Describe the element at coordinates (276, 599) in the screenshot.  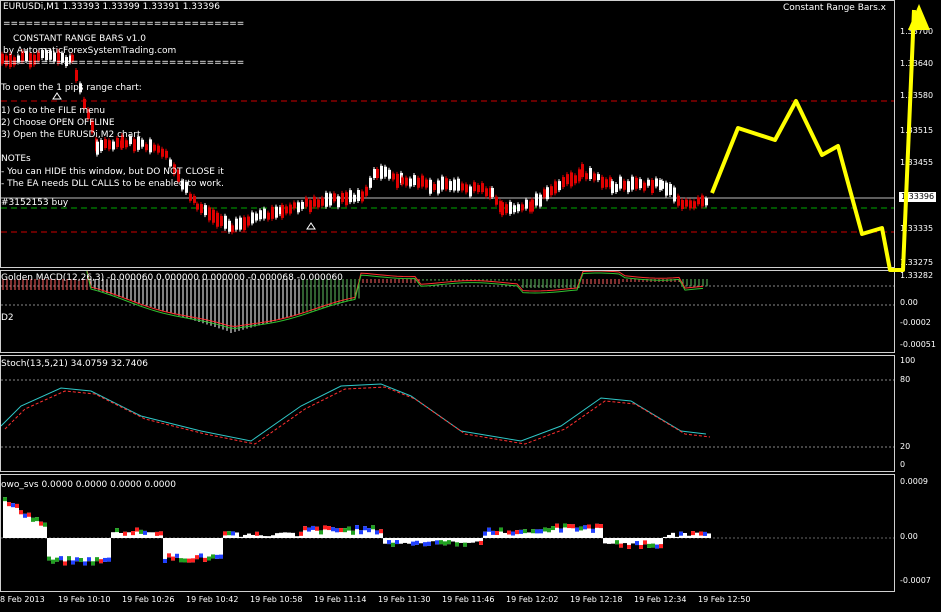
I see `time-axis-label: 19 Feb 10:58` at that location.